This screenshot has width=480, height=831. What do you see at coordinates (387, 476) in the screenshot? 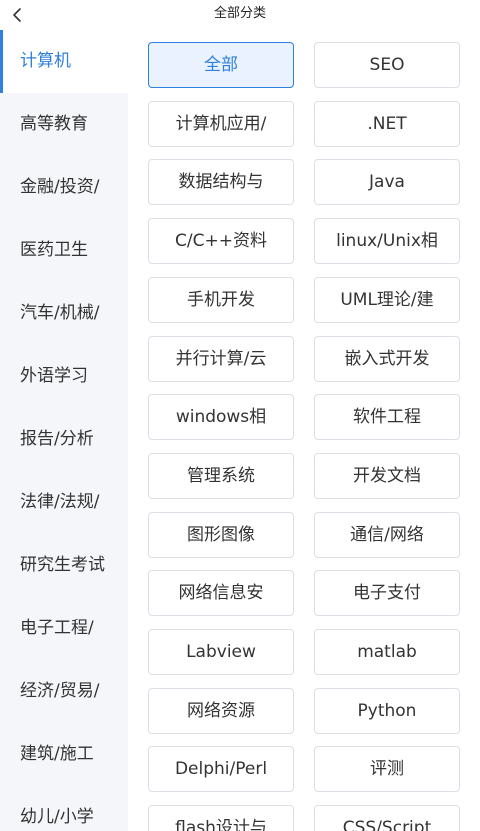
I see `category-button: 开发文档` at bounding box center [387, 476].